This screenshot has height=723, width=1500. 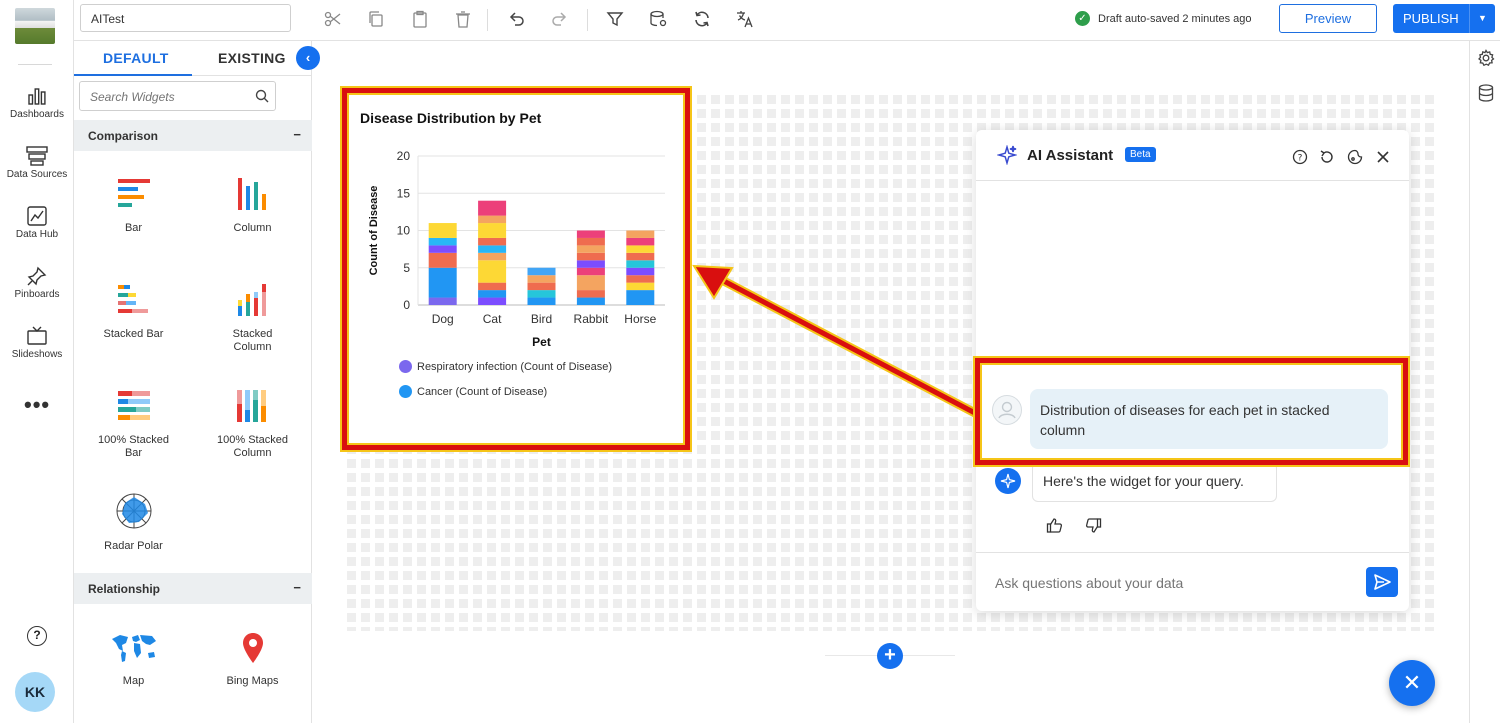 I want to click on widget-search-input, so click(x=162, y=97).